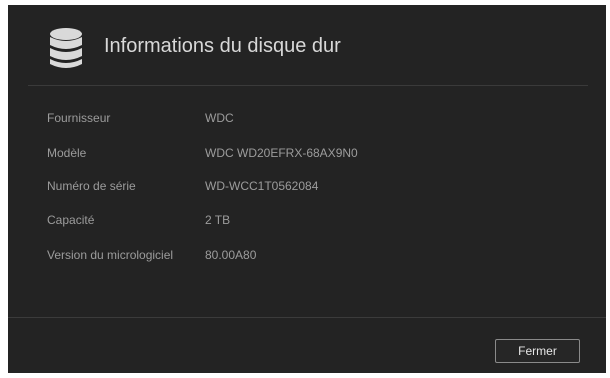 This screenshot has width=610, height=378. I want to click on info-value: 80.00A80, so click(231, 255).